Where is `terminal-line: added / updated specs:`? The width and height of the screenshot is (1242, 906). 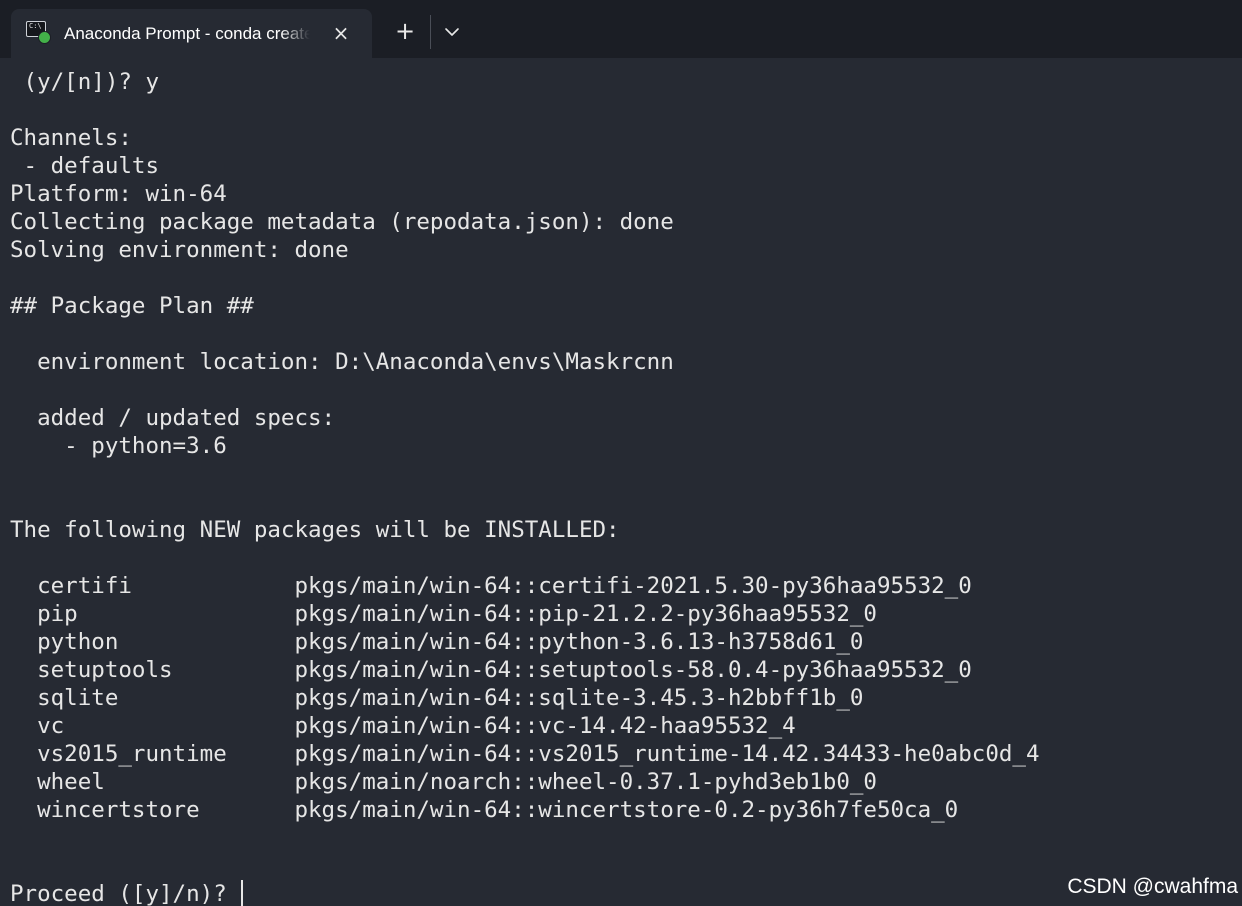 terminal-line: added / updated specs: is located at coordinates (173, 418).